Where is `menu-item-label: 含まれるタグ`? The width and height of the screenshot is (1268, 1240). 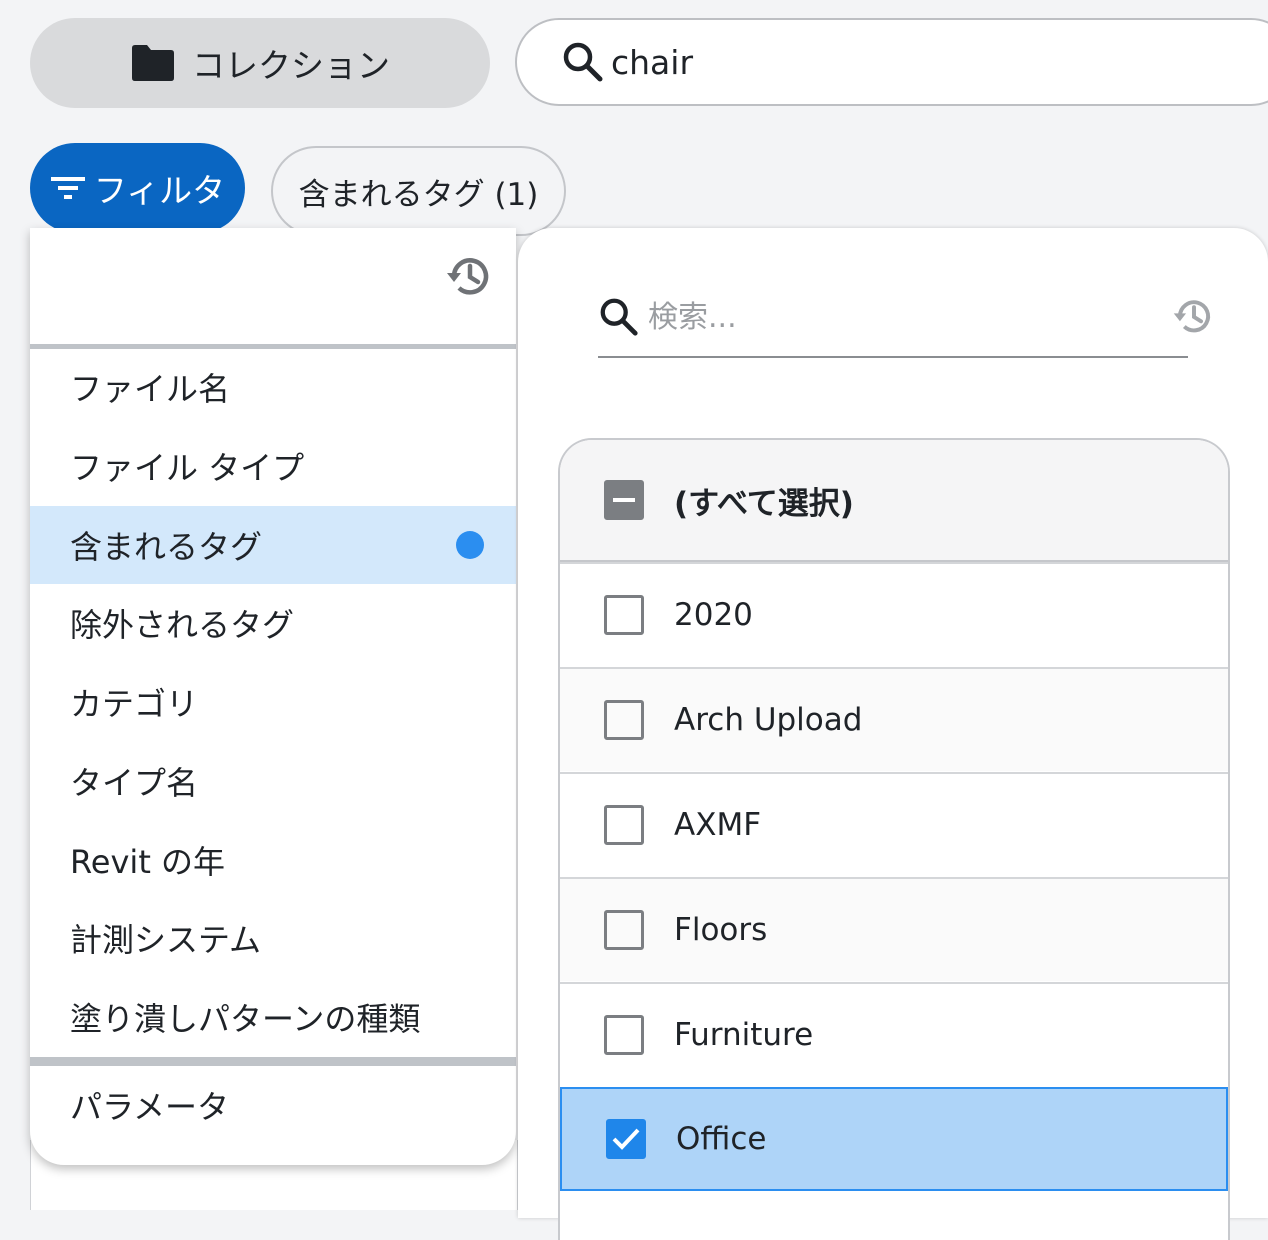 menu-item-label: 含まれるタグ is located at coordinates (166, 547).